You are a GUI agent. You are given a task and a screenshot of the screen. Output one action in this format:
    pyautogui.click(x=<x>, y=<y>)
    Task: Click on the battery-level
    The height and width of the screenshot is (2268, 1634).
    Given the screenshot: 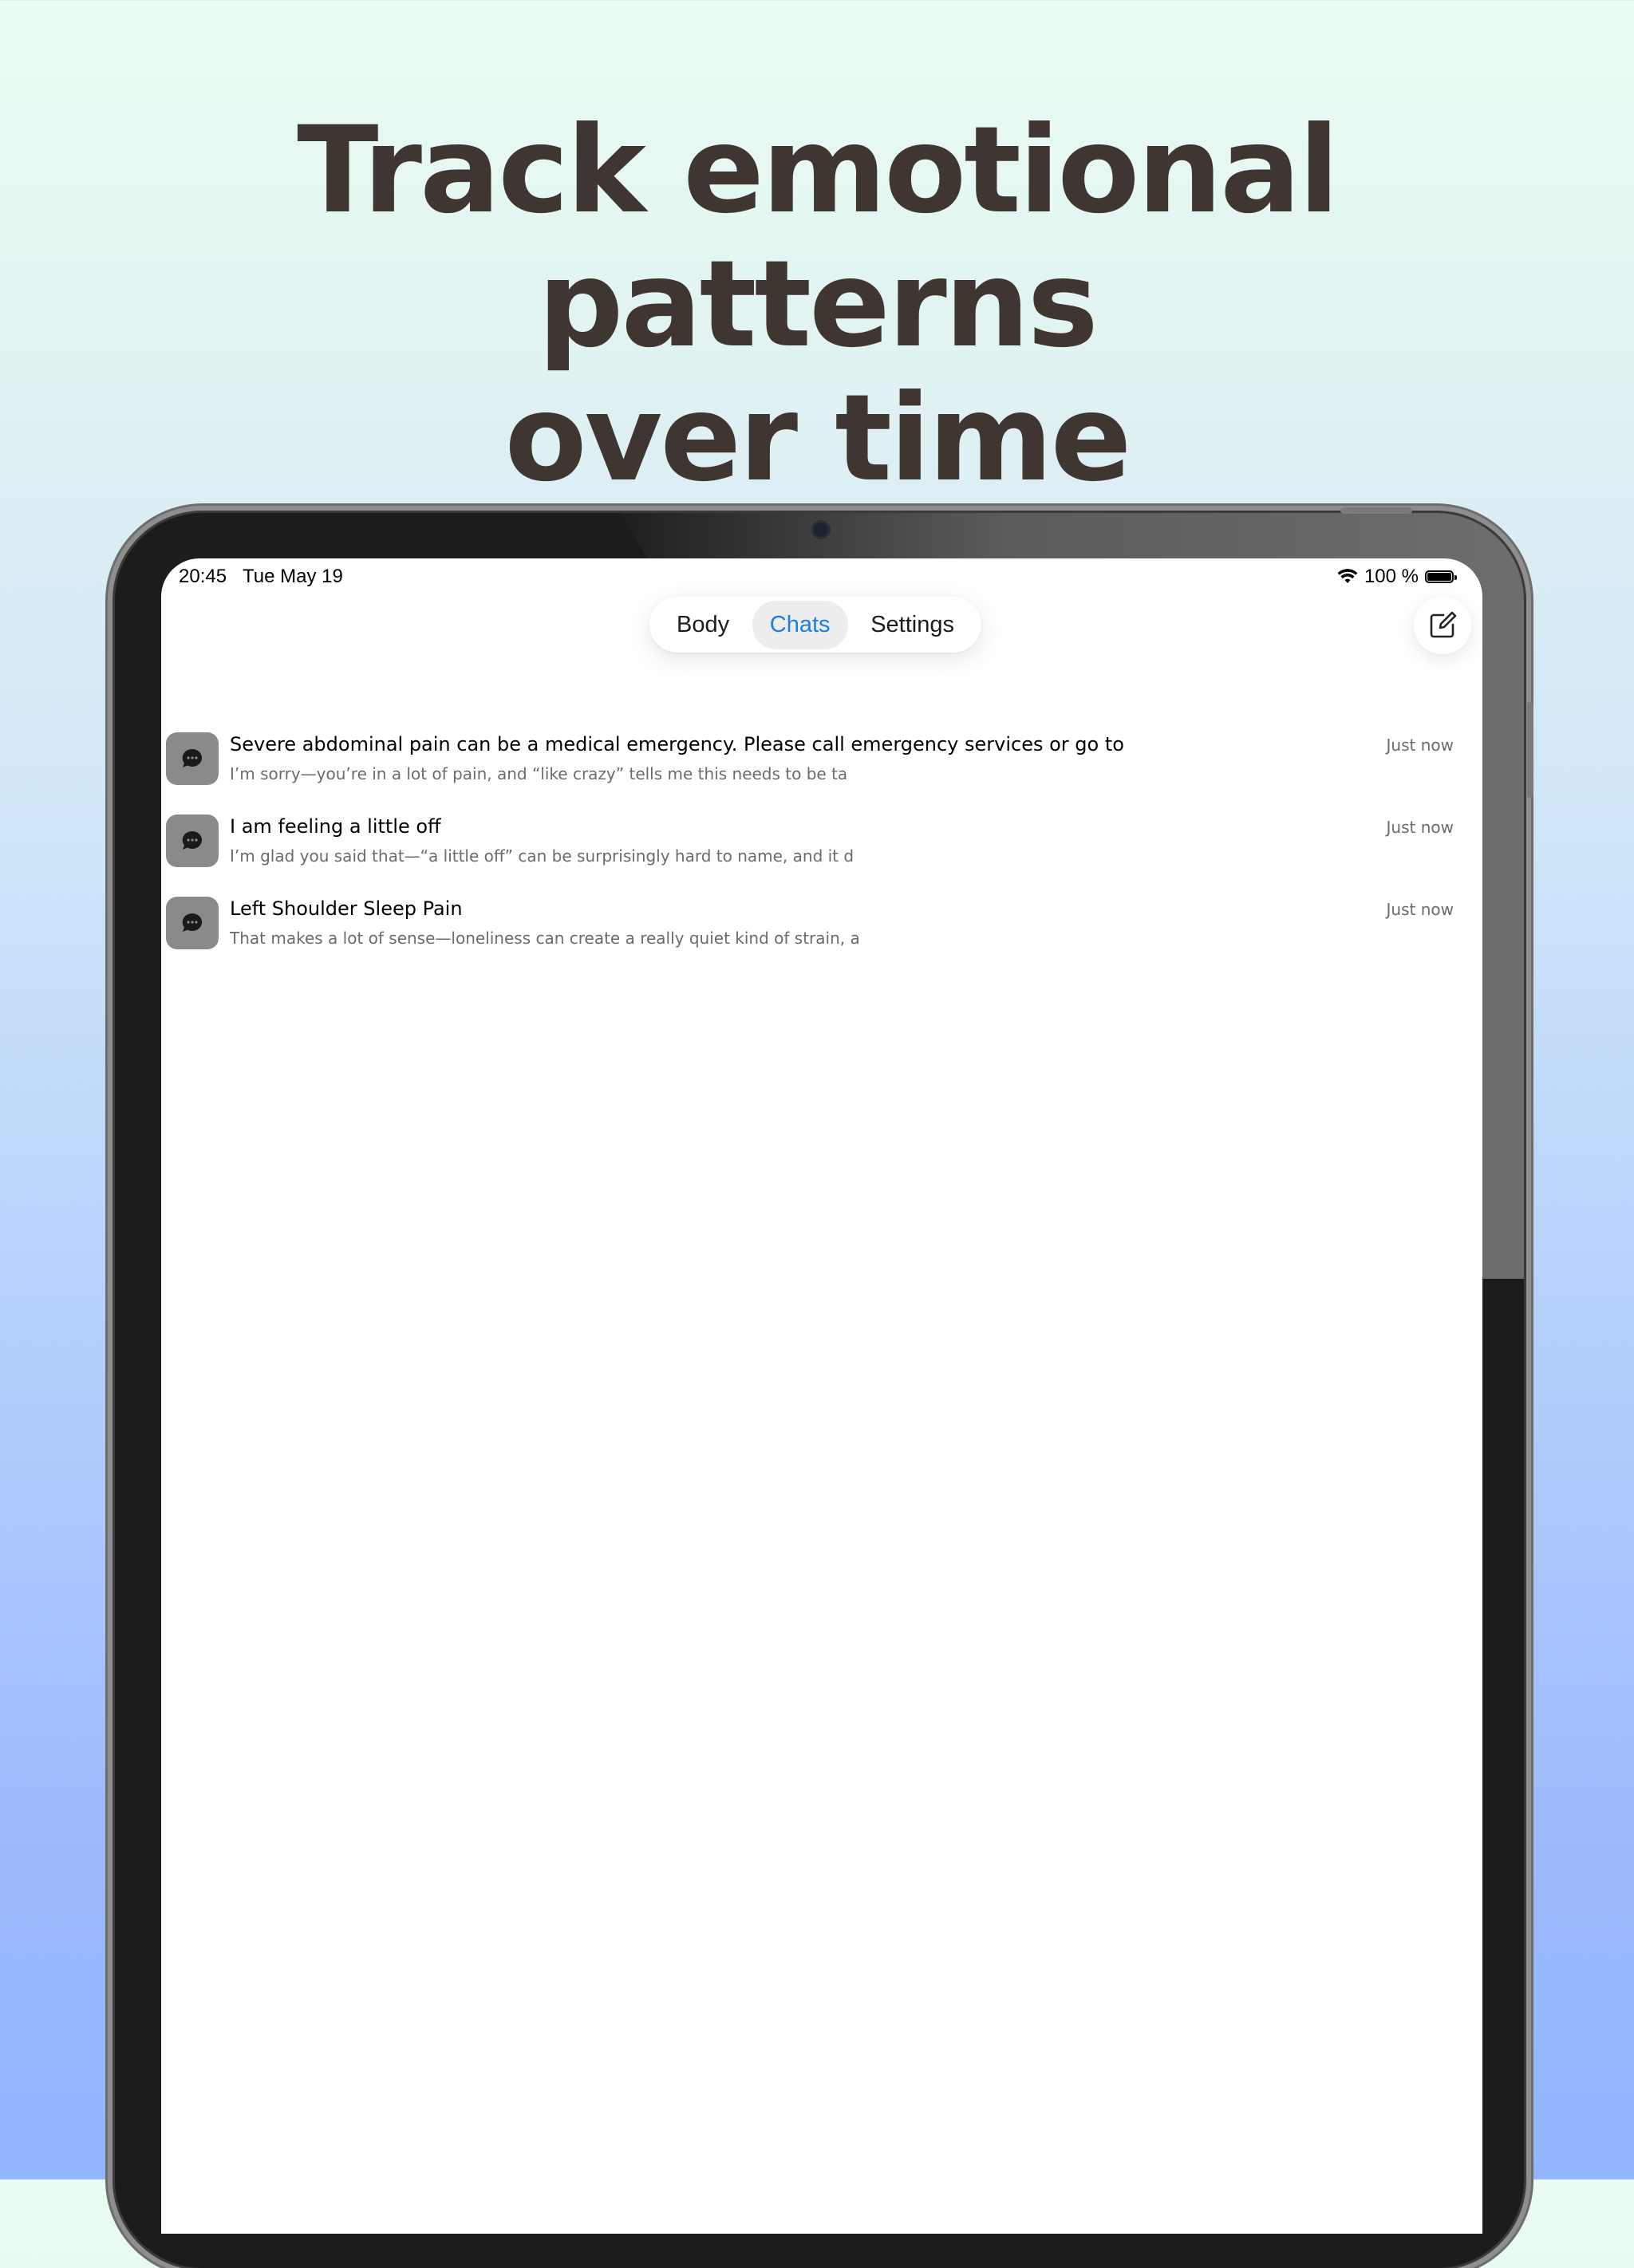 What is the action you would take?
    pyautogui.click(x=1439, y=577)
    